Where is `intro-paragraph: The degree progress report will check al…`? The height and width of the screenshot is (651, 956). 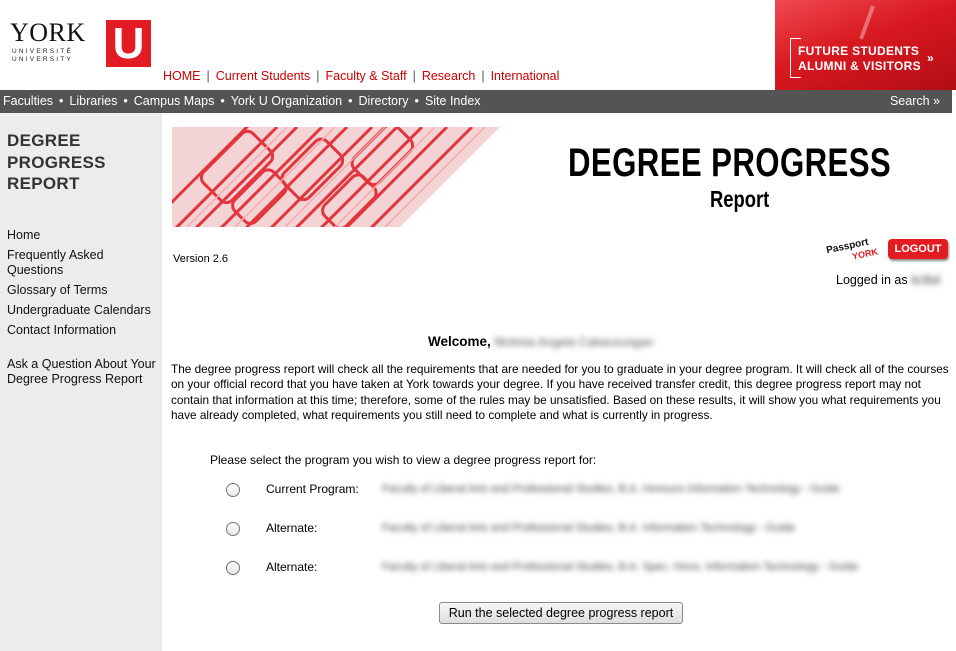
intro-paragraph: The degree progress report will check al… is located at coordinates (560, 392).